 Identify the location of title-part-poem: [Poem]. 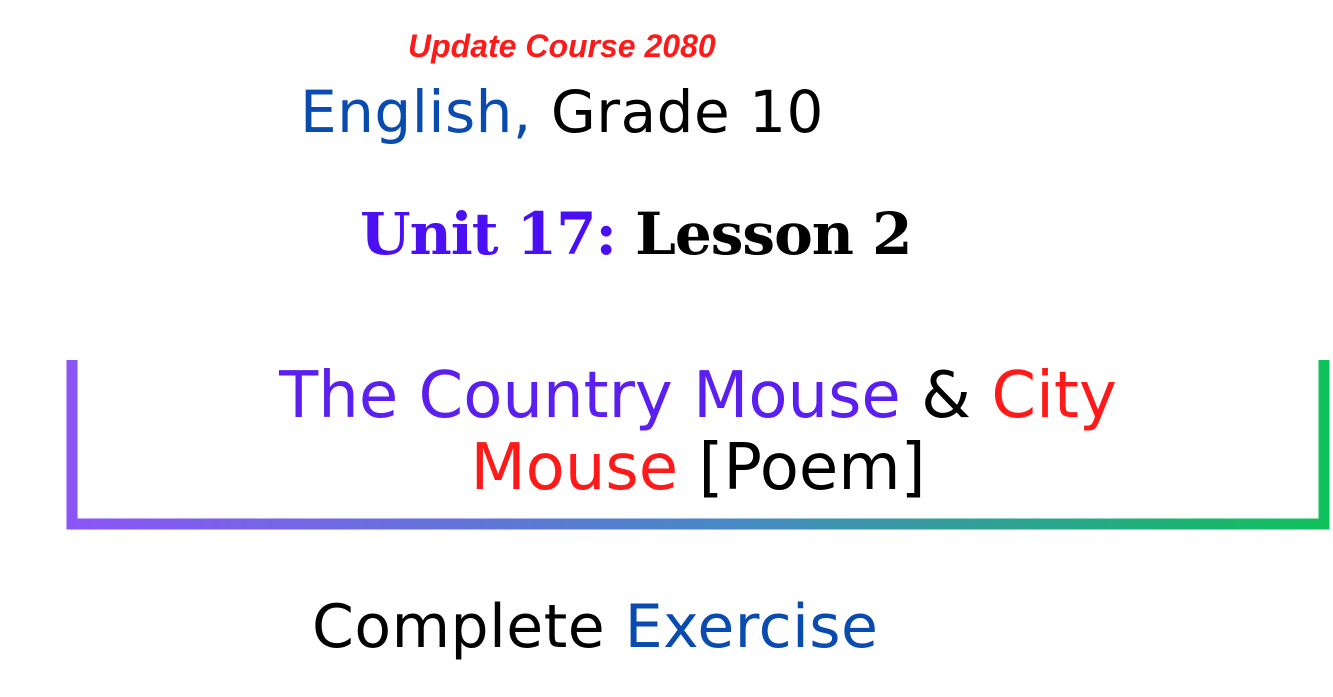
(812, 468).